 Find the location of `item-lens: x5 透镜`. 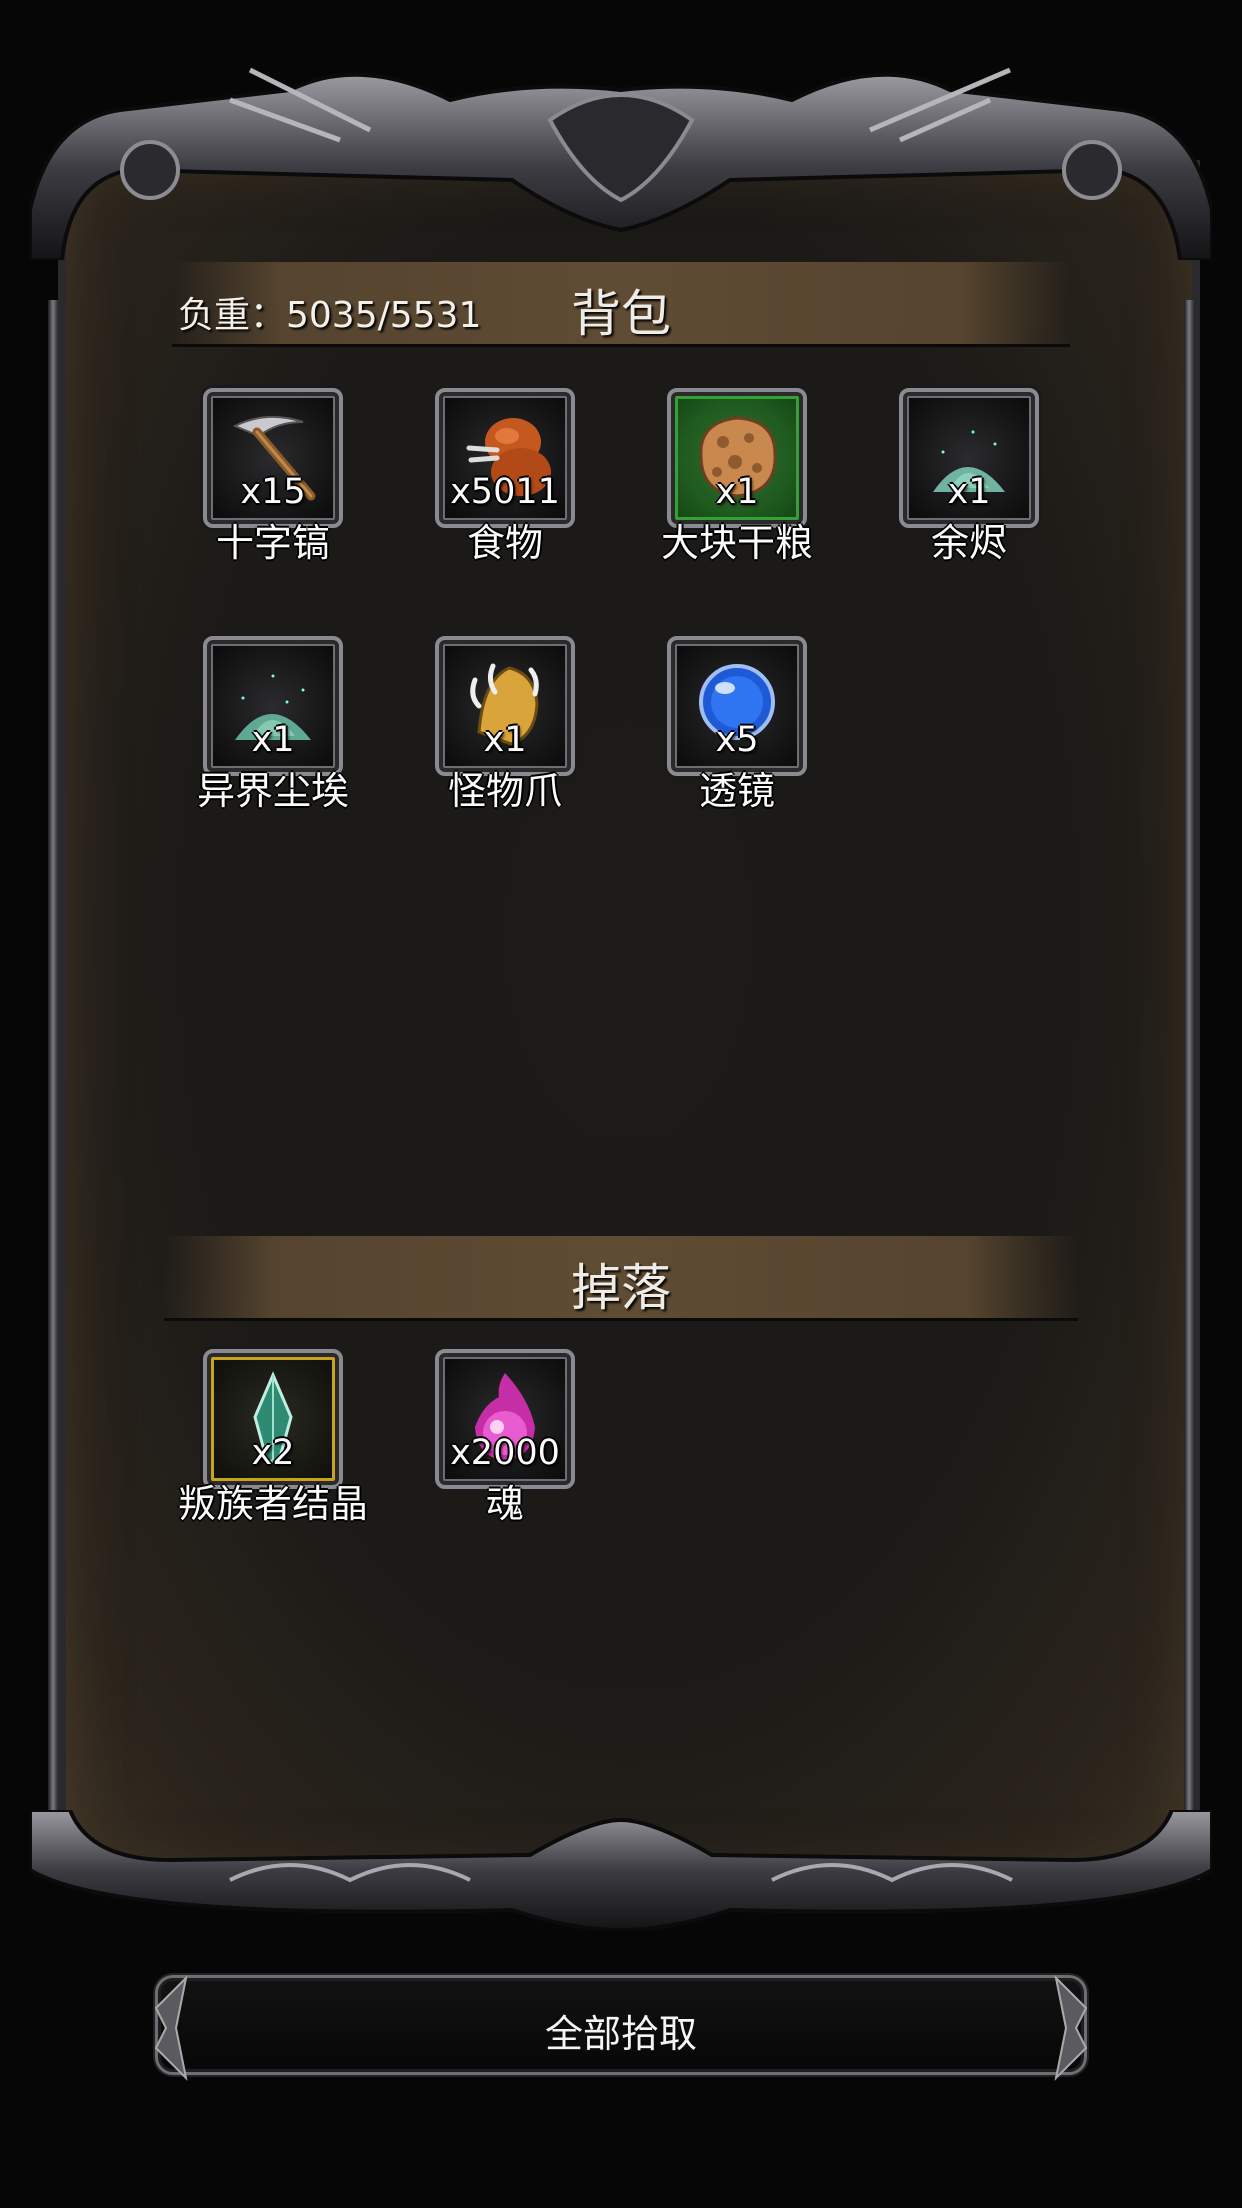

item-lens: x5 透镜 is located at coordinates (724, 731).